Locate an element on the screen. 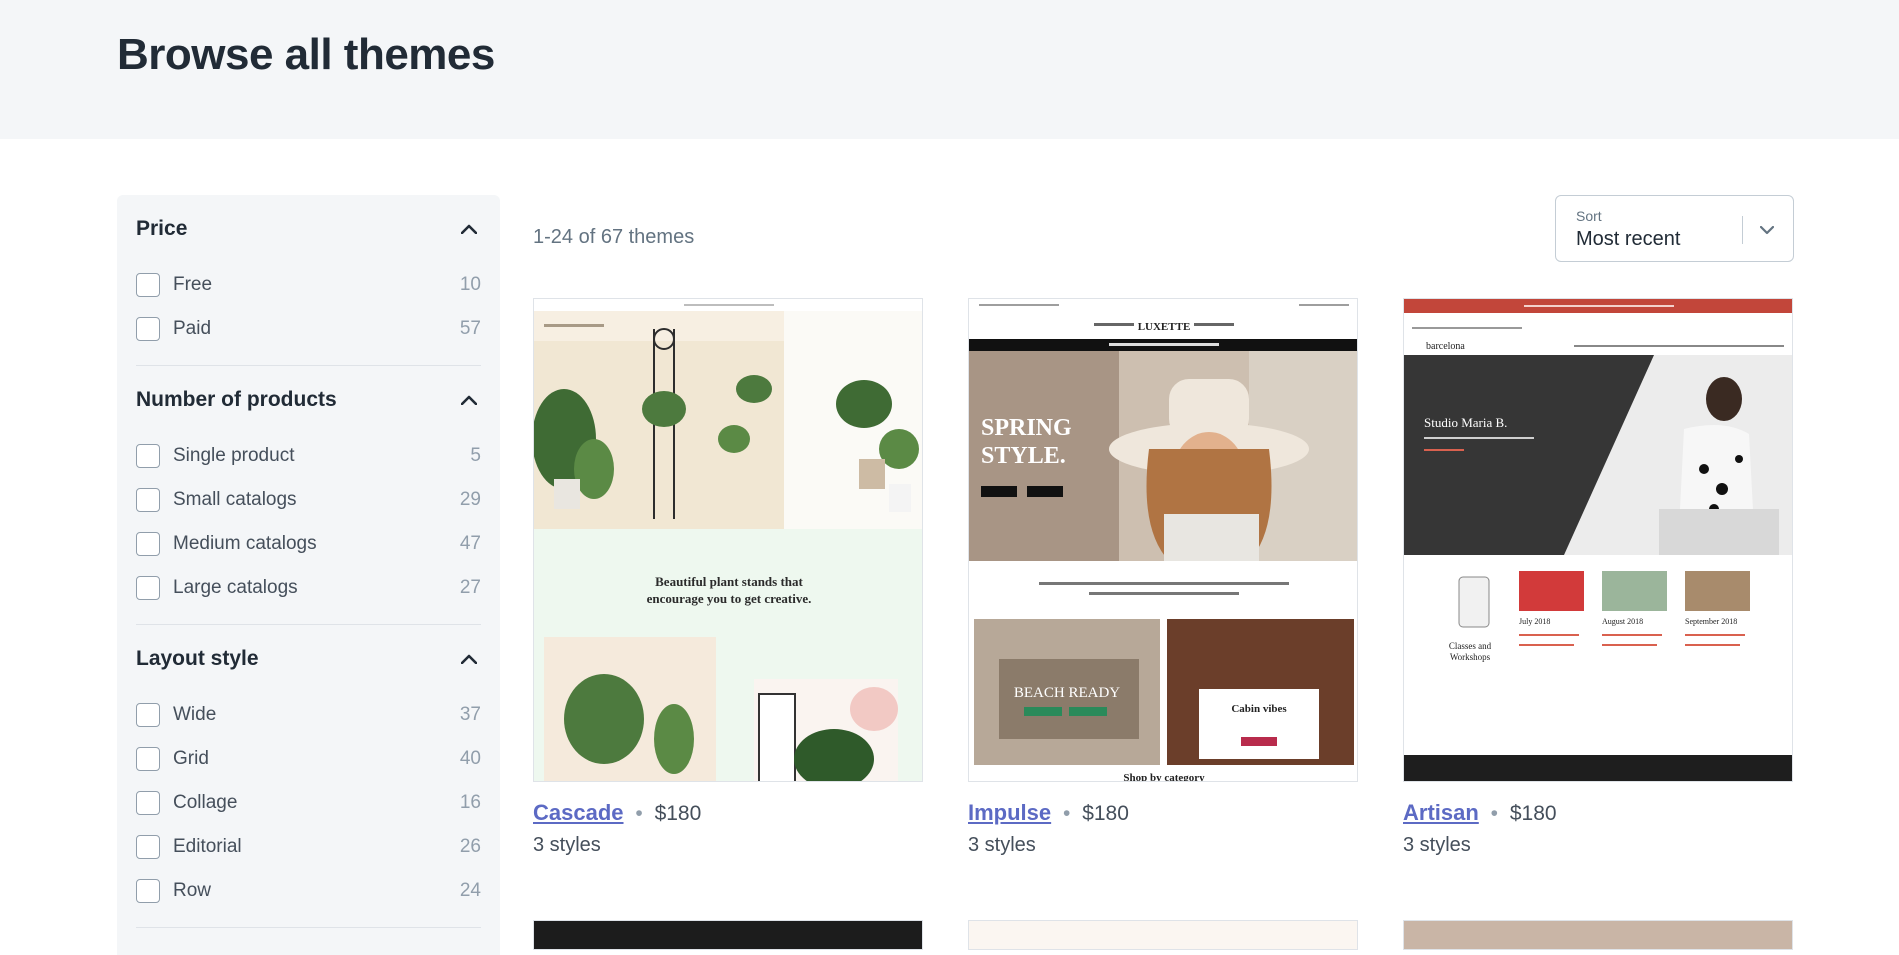  filter-option-medium-catalogs: Medium catalogs 47 is located at coordinates (308, 544).